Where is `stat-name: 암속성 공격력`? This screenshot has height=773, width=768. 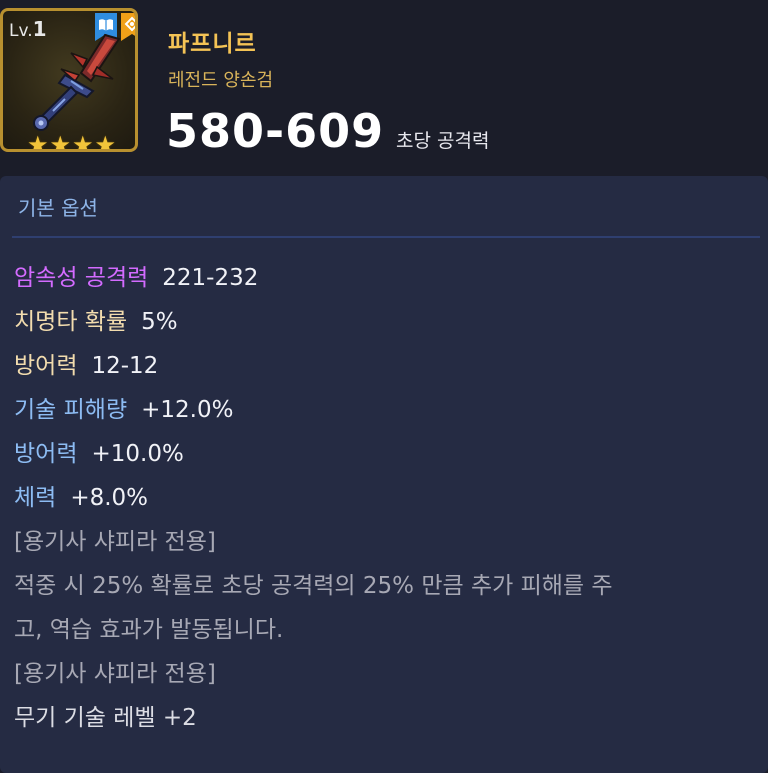
stat-name: 암속성 공격력 is located at coordinates (81, 278).